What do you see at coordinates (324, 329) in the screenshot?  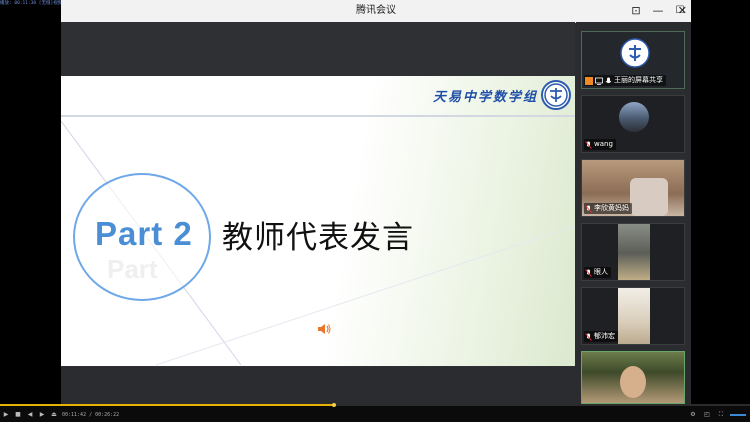 I see `speaker-icon` at bounding box center [324, 329].